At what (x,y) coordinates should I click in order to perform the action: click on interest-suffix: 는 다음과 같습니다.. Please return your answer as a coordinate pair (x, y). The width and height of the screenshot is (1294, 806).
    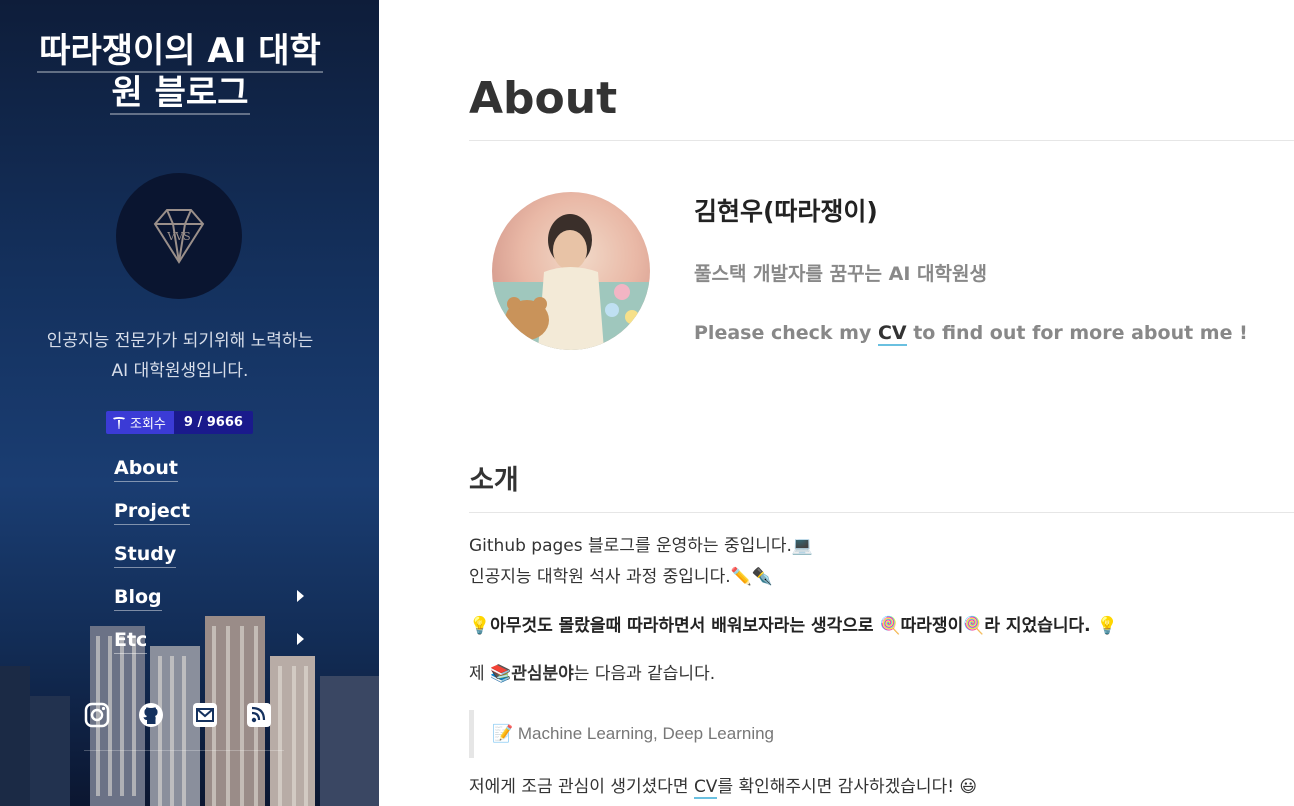
    Looking at the image, I should click on (644, 674).